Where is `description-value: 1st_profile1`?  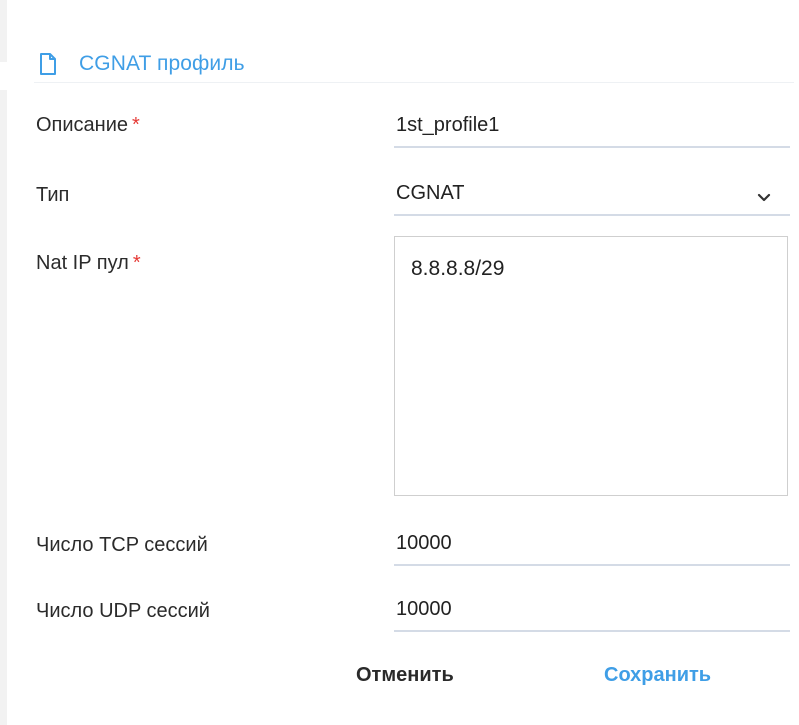
description-value: 1st_profile1 is located at coordinates (448, 124).